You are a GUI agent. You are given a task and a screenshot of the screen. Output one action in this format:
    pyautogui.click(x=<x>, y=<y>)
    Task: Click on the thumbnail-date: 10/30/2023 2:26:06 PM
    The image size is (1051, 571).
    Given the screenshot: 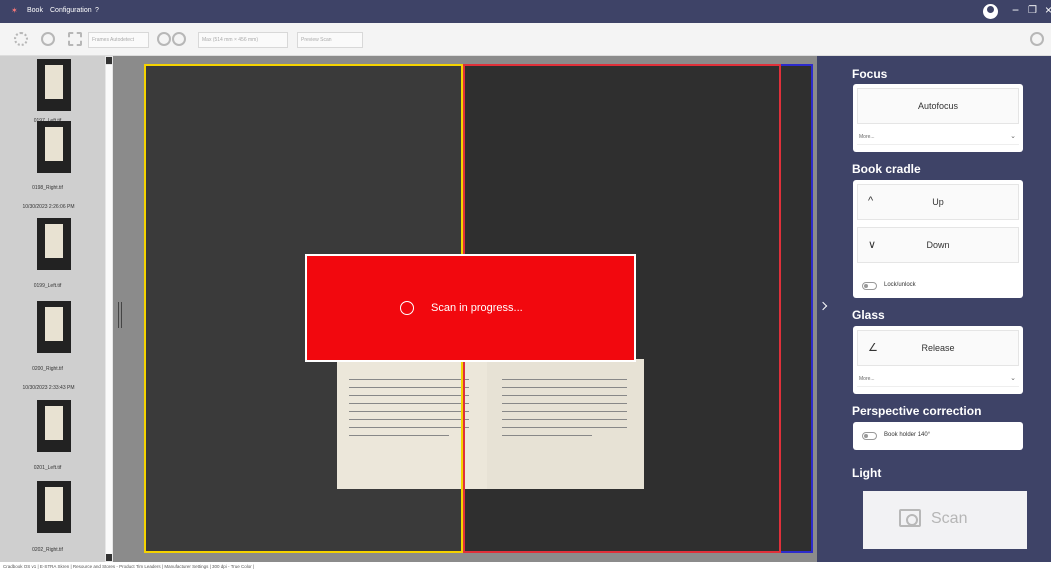 What is the action you would take?
    pyautogui.click(x=48, y=207)
    